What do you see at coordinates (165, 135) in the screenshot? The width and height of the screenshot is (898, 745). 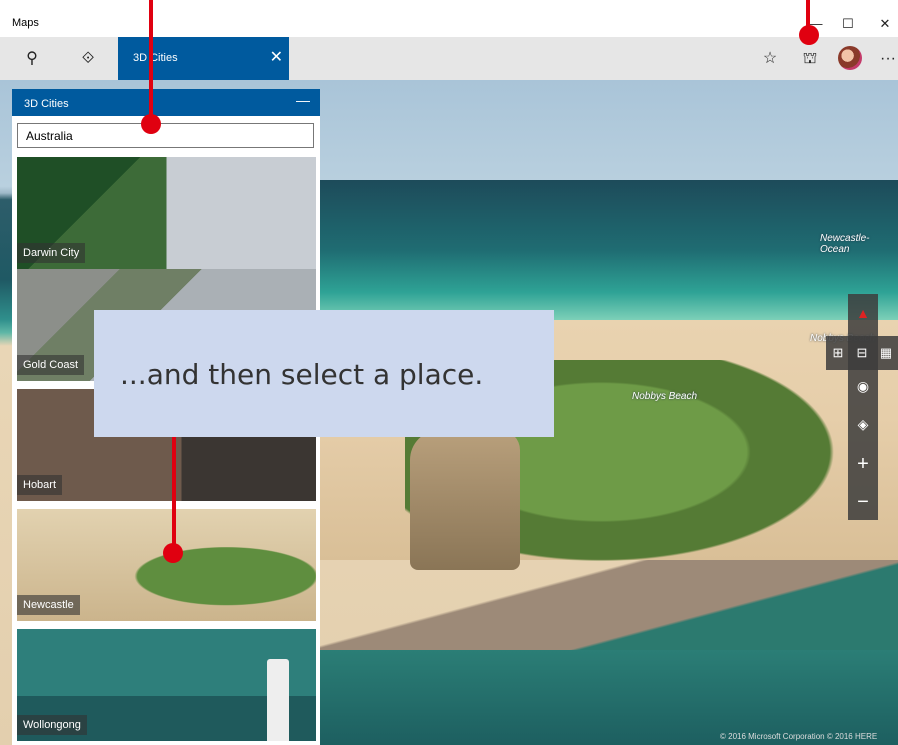 I see `region-search-input: Australia` at bounding box center [165, 135].